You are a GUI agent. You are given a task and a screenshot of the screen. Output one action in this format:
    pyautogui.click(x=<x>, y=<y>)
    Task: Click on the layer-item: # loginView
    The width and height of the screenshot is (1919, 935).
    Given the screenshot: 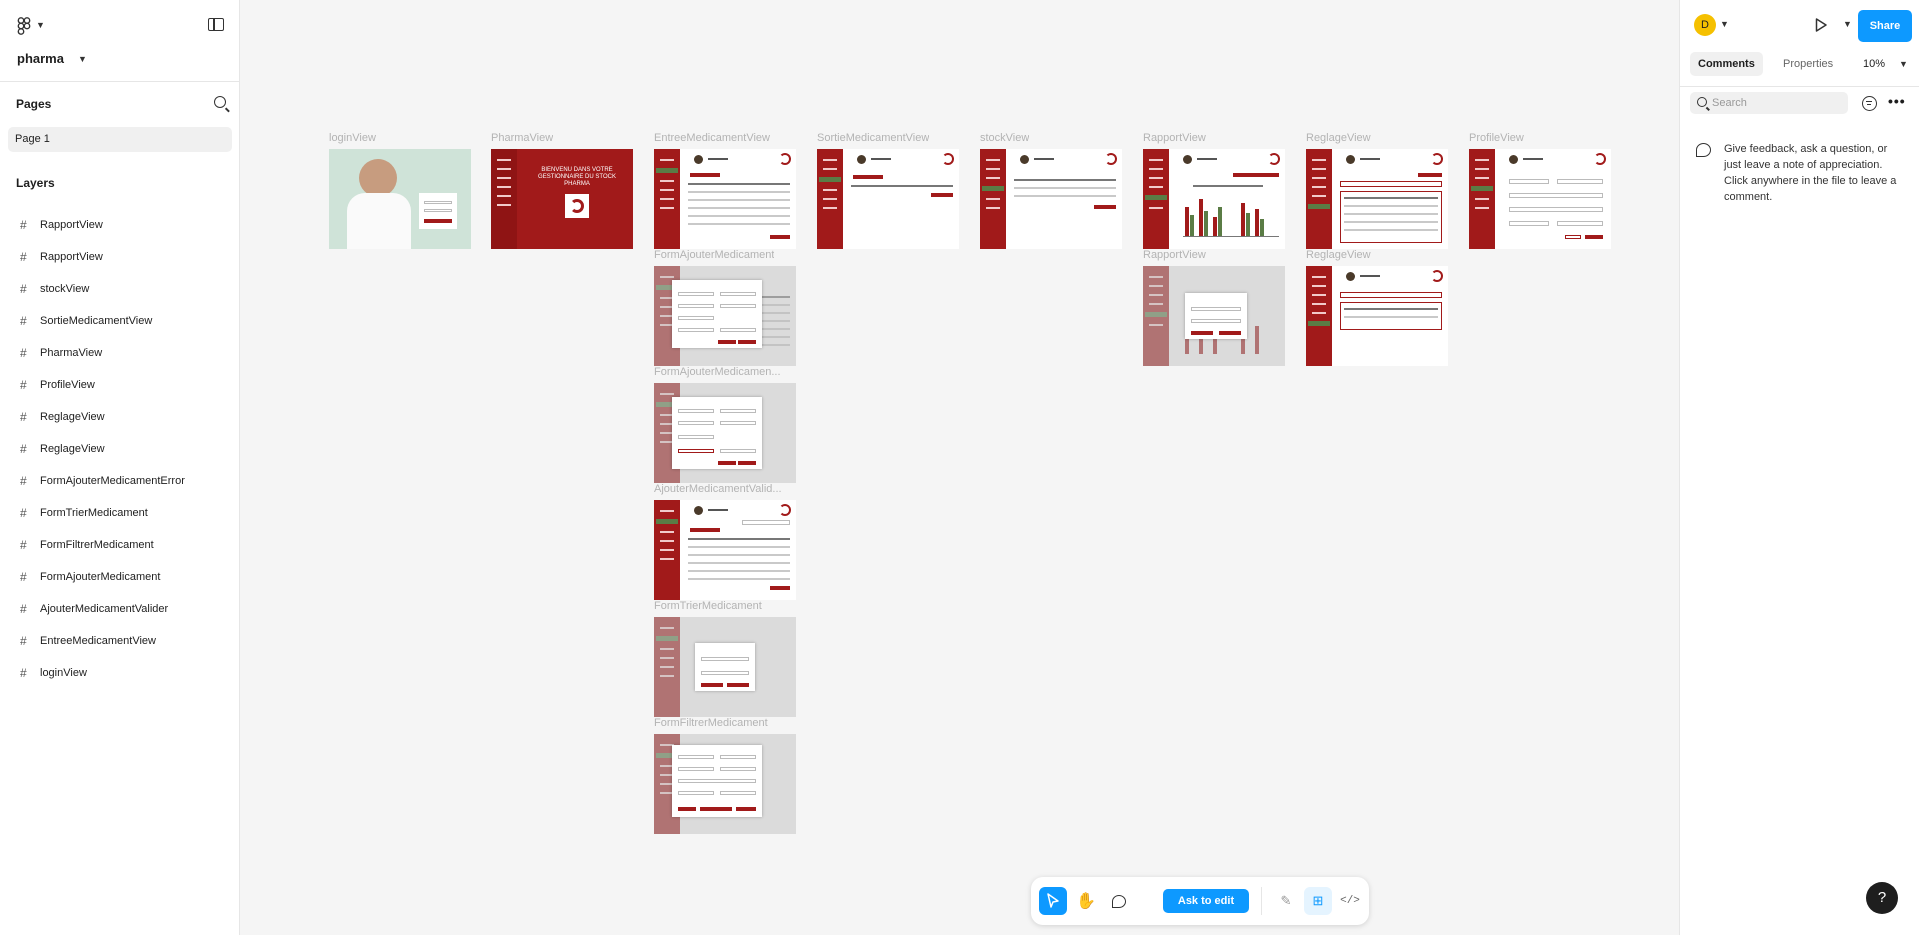 What is the action you would take?
    pyautogui.click(x=120, y=673)
    